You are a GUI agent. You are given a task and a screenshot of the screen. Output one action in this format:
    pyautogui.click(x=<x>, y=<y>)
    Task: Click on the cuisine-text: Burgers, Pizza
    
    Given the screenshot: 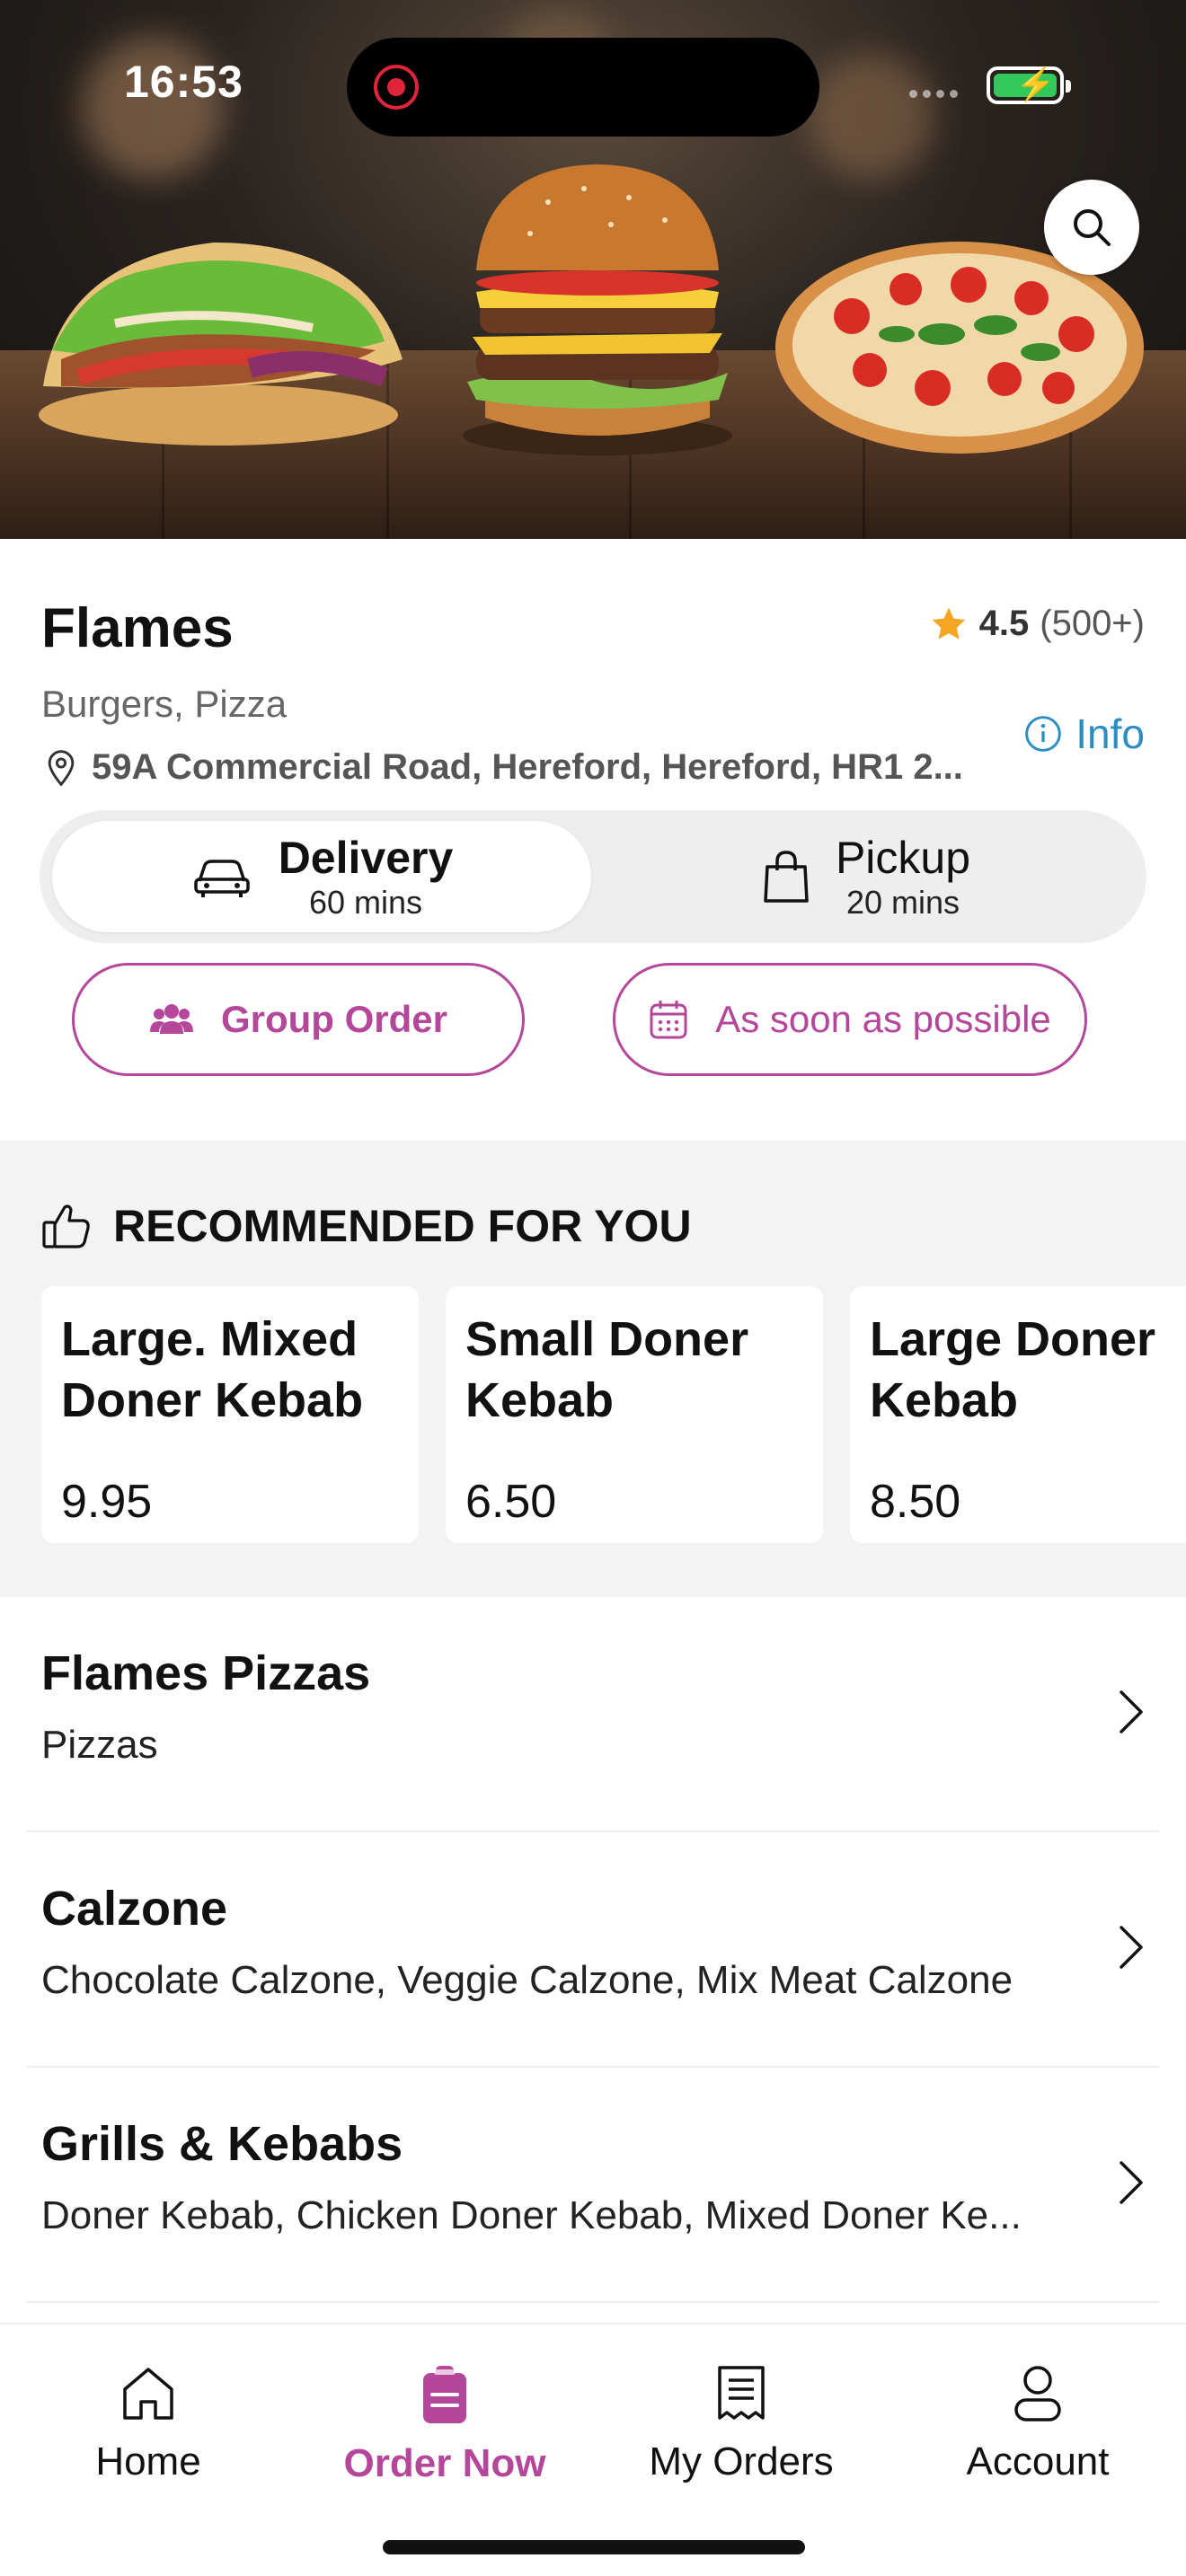 What is the action you would take?
    pyautogui.click(x=164, y=704)
    